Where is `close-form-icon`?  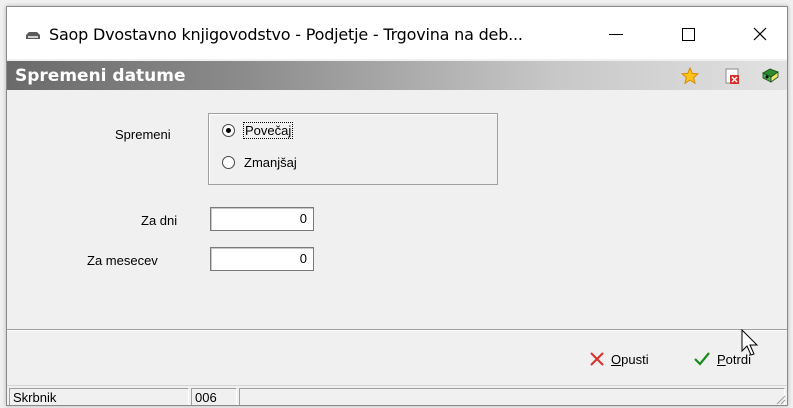
close-form-icon is located at coordinates (732, 76).